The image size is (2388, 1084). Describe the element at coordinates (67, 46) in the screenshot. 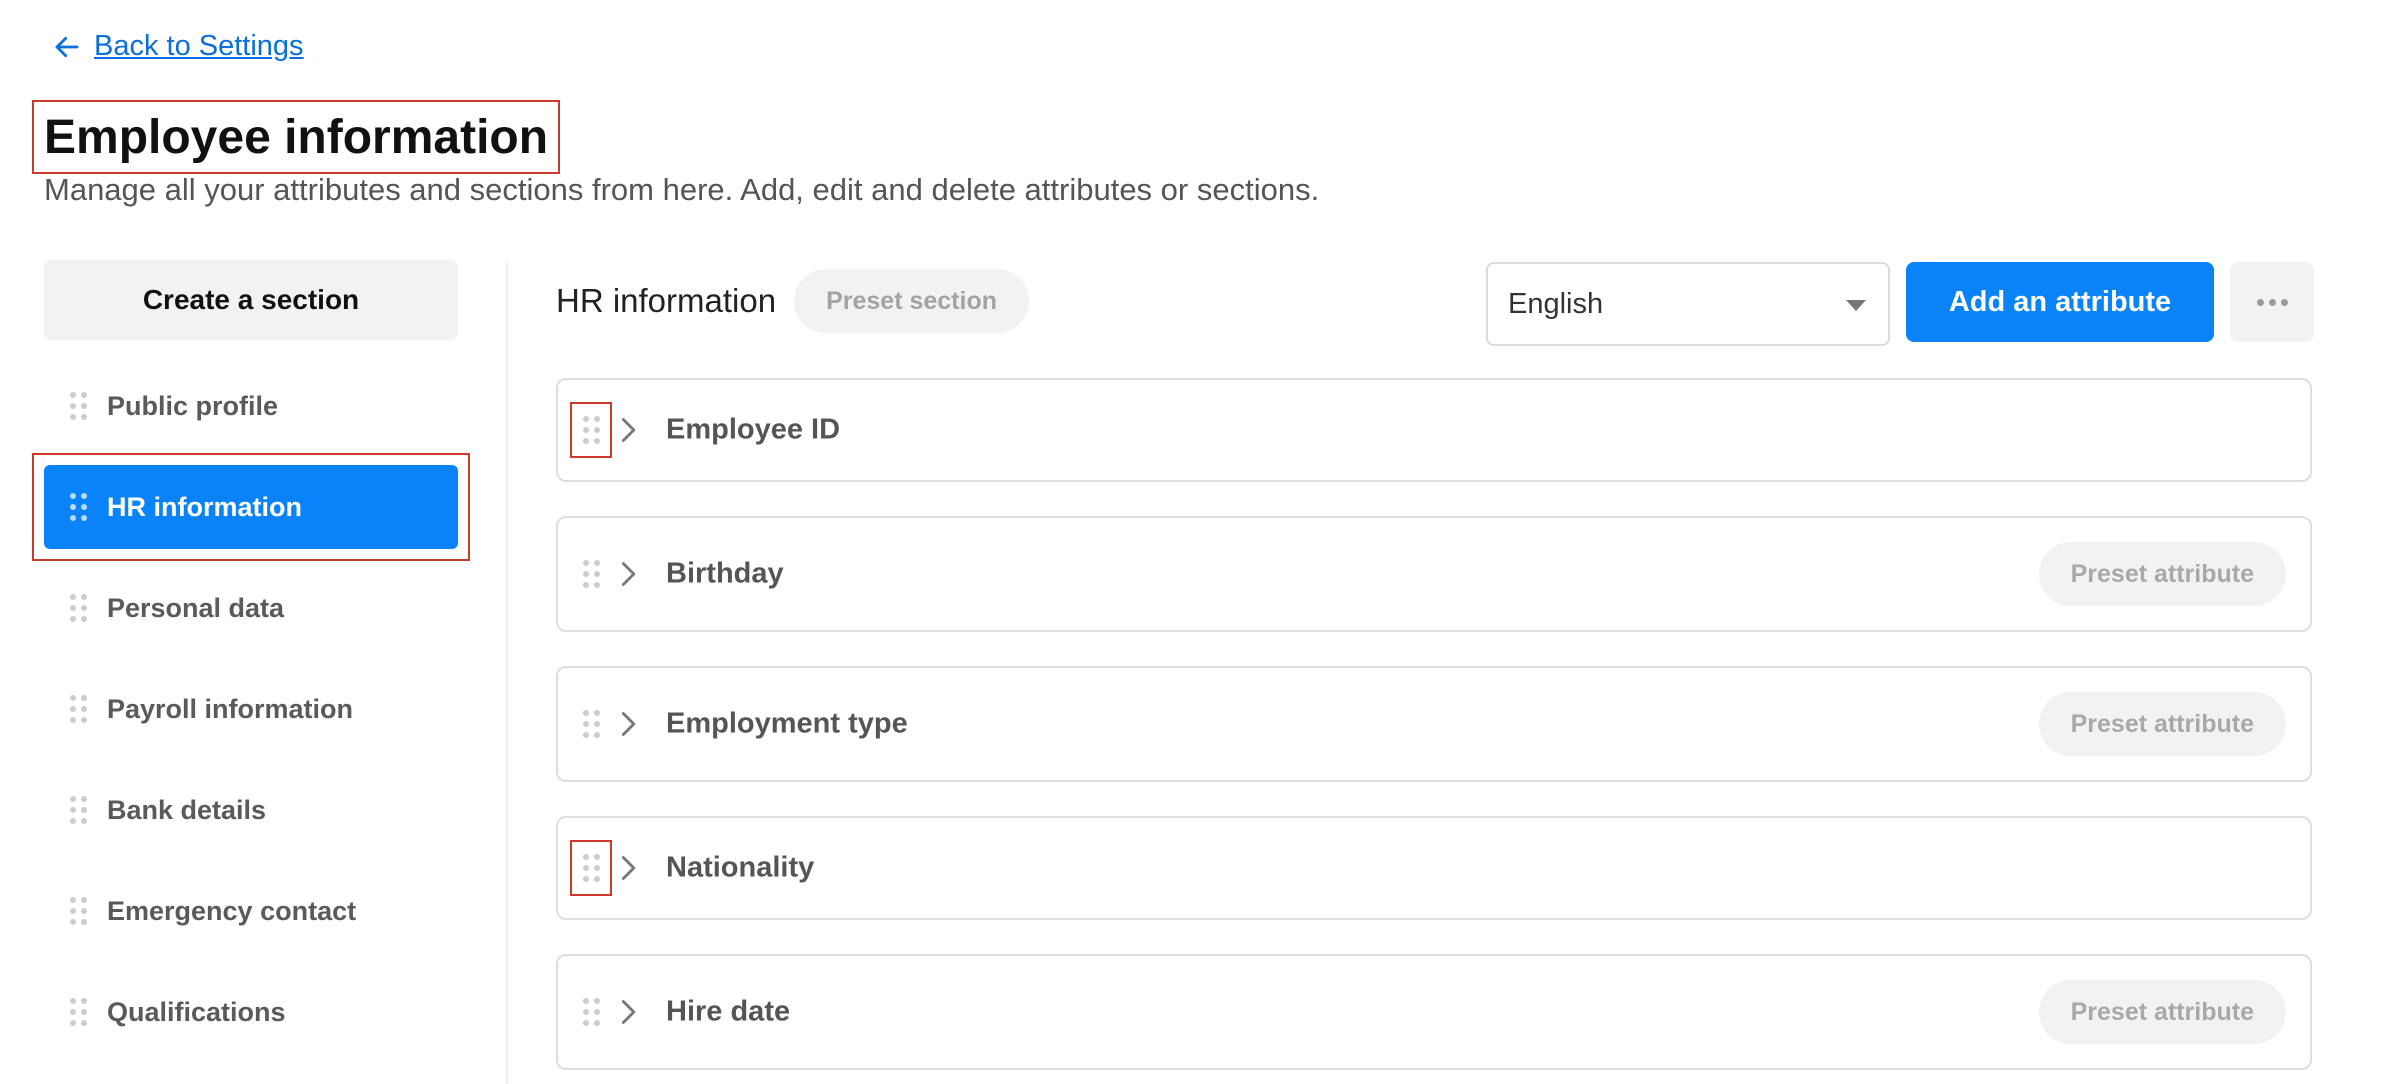

I see `arrow-left-icon` at that location.